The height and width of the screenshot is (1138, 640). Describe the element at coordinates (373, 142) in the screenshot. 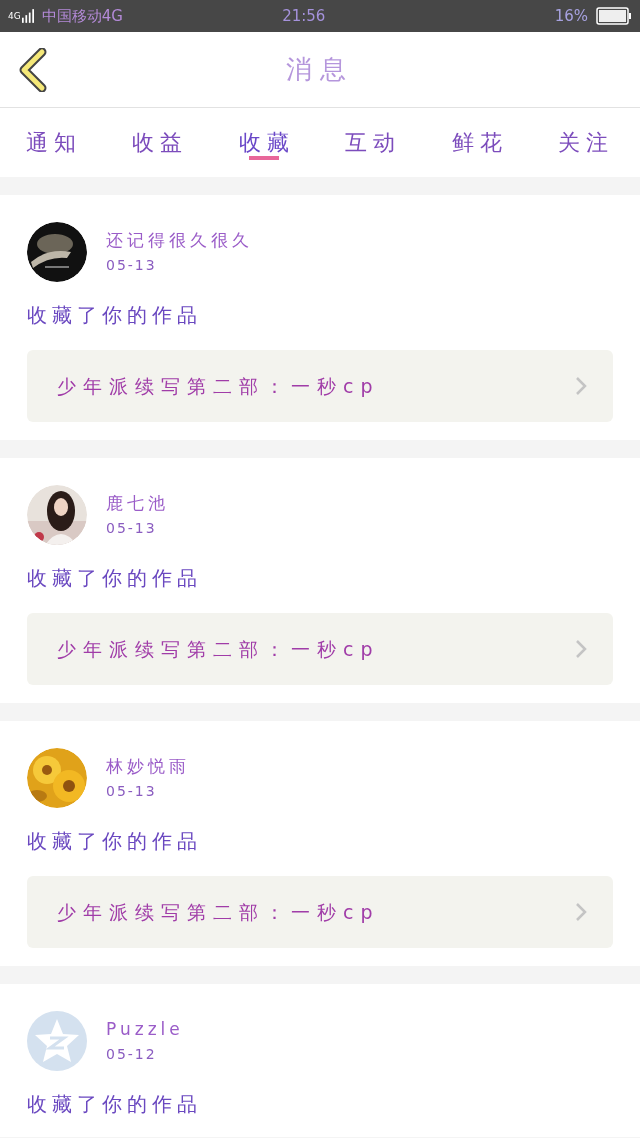

I see `category-tab: 互动` at that location.